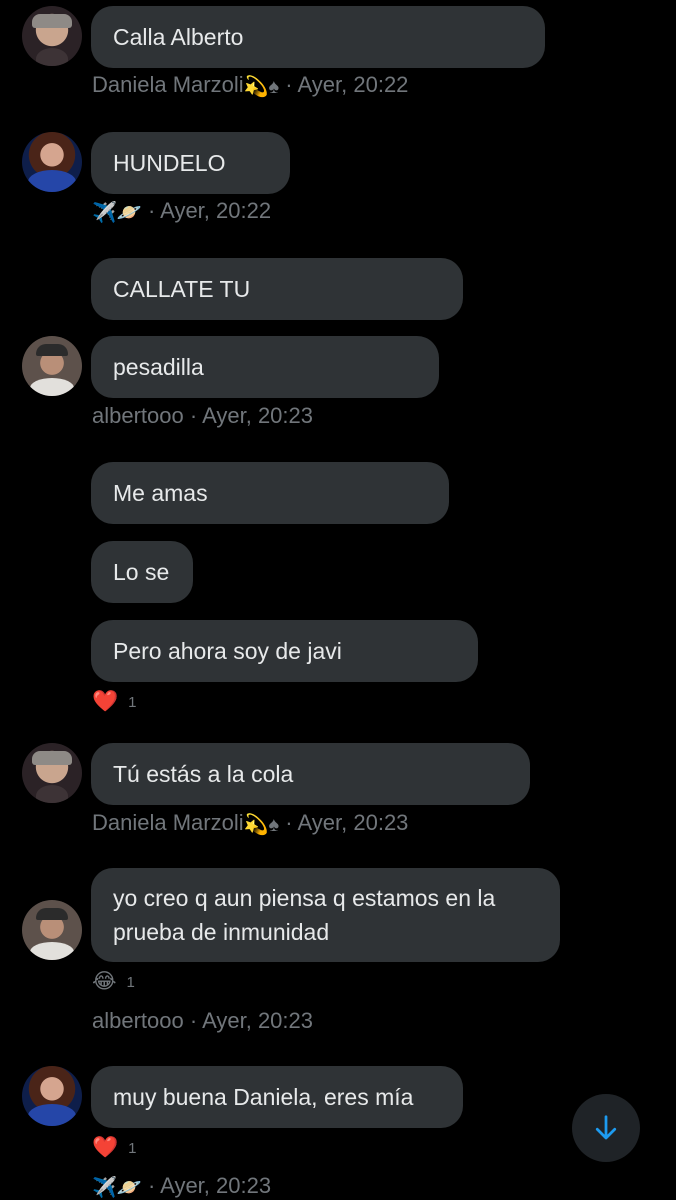 The image size is (676, 1200). Describe the element at coordinates (104, 981) in the screenshot. I see `laughing-emoji-icon: 😂` at that location.